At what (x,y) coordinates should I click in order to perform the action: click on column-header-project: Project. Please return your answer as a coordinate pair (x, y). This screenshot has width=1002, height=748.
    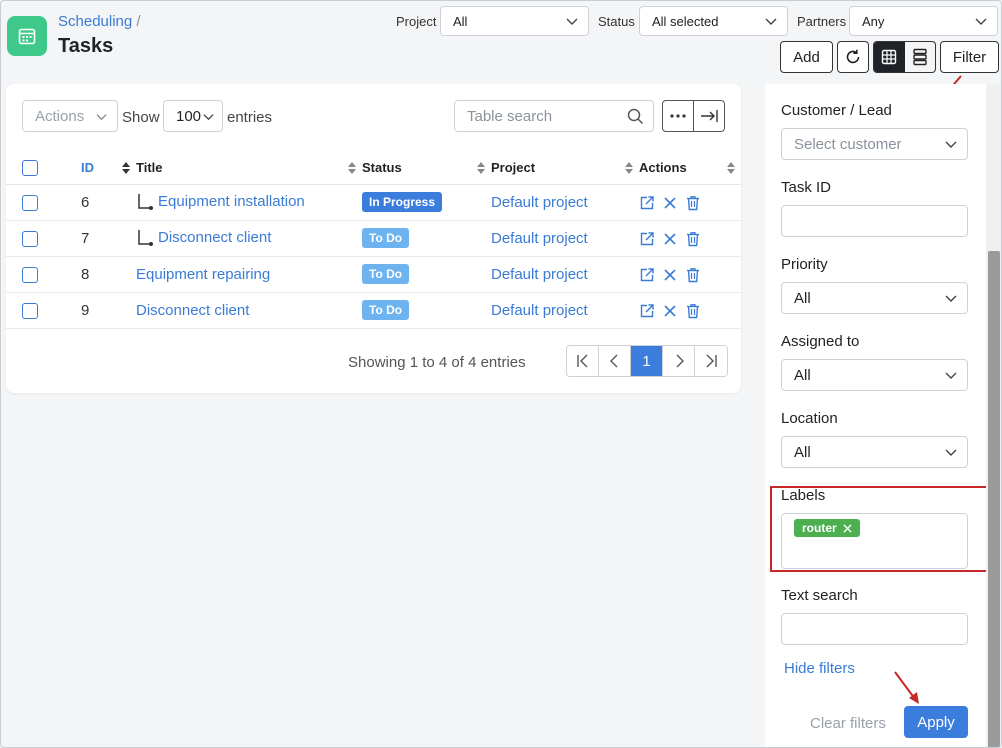
    Looking at the image, I should click on (565, 168).